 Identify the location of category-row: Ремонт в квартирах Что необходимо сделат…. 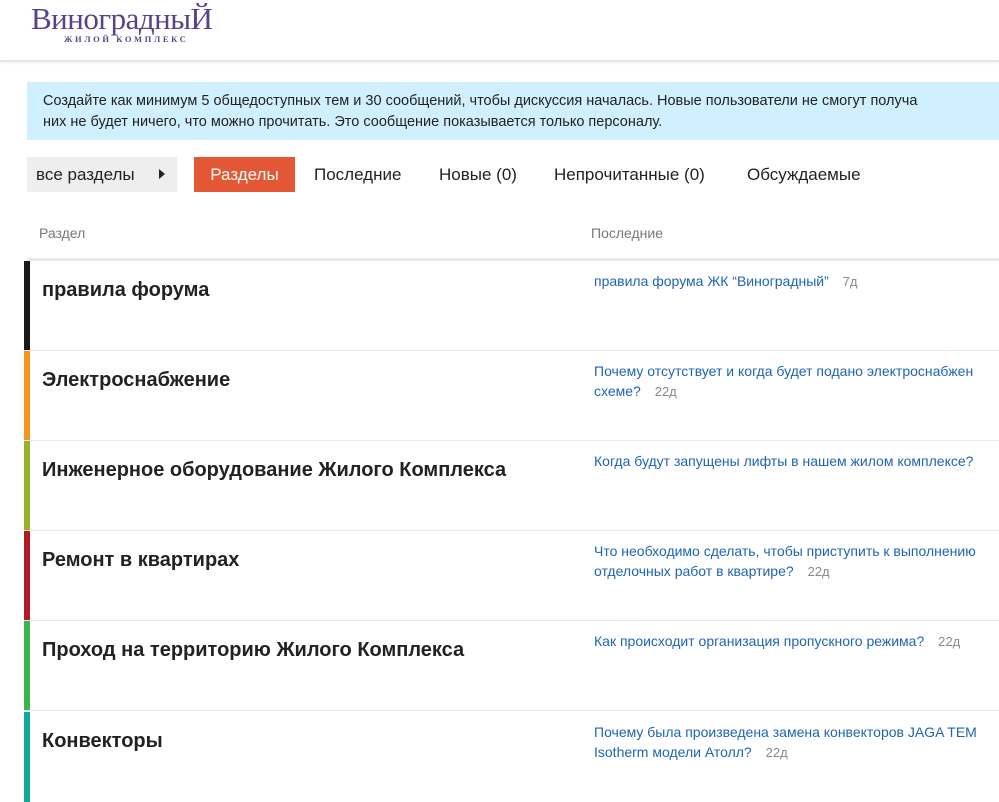
(511, 576).